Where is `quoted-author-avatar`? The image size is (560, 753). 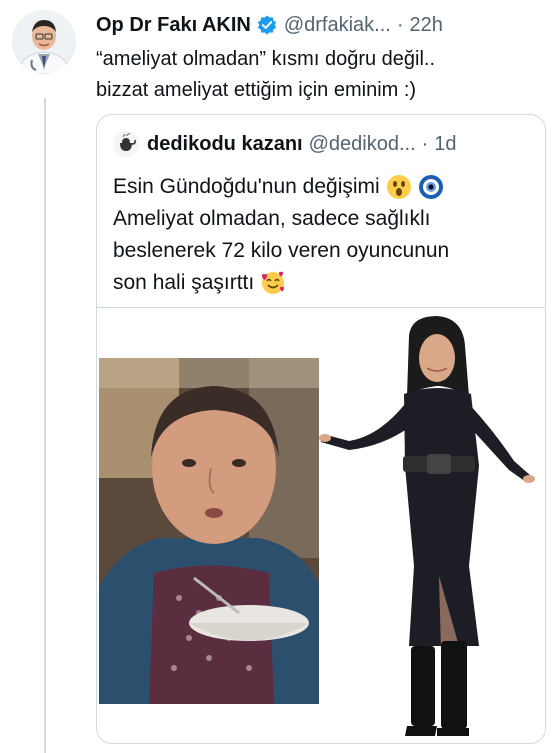
quoted-author-avatar is located at coordinates (126, 144).